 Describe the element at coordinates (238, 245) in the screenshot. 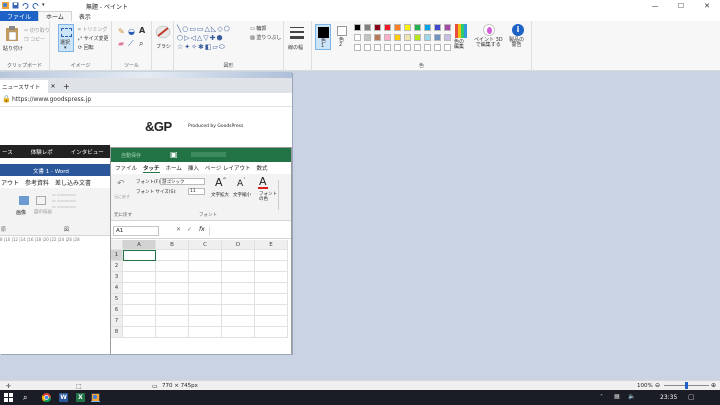

I see `column-header: D` at that location.